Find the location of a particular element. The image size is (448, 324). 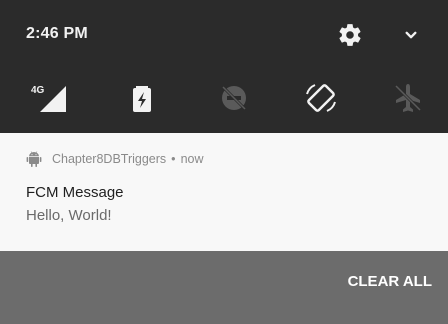

notification-title: FCM Message is located at coordinates (75, 192).